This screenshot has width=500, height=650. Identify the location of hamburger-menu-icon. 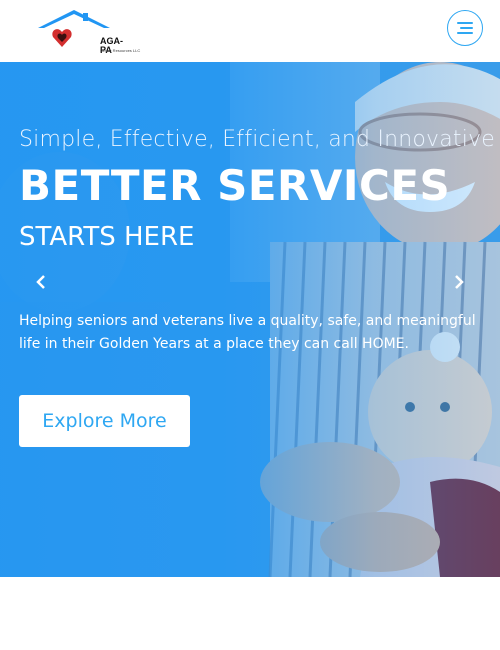
(465, 28).